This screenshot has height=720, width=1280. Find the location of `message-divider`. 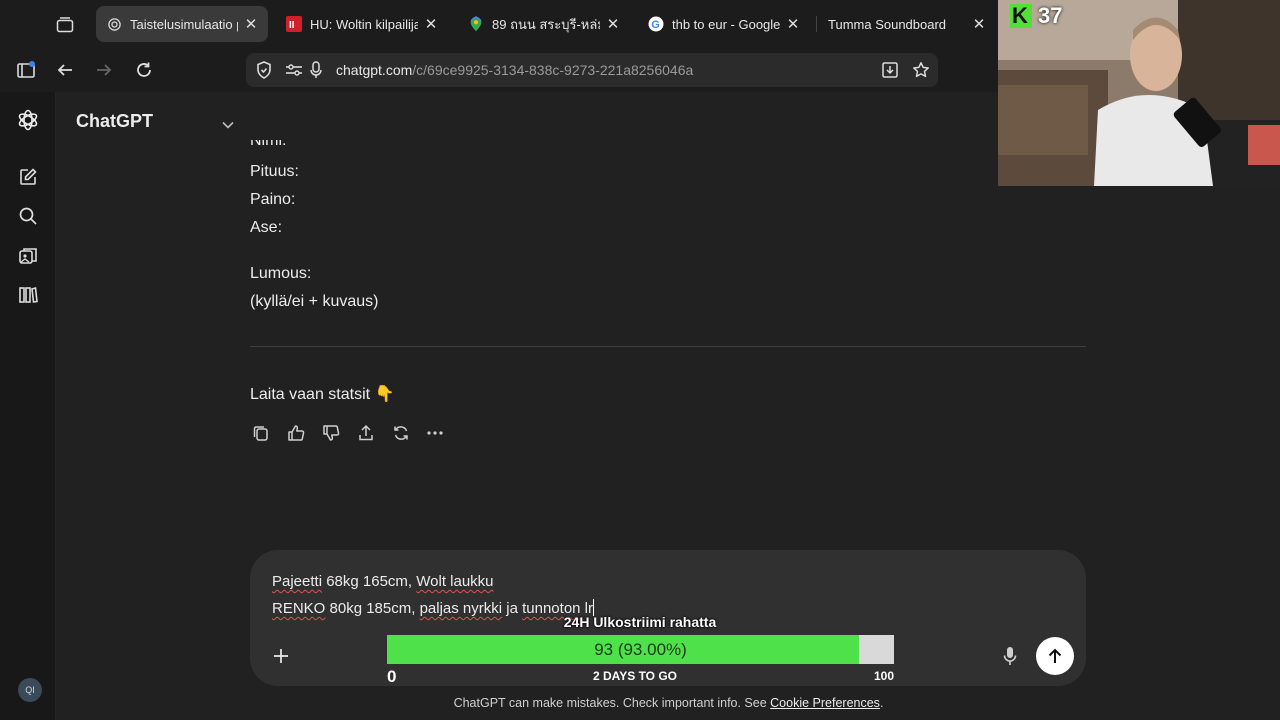

message-divider is located at coordinates (668, 346).